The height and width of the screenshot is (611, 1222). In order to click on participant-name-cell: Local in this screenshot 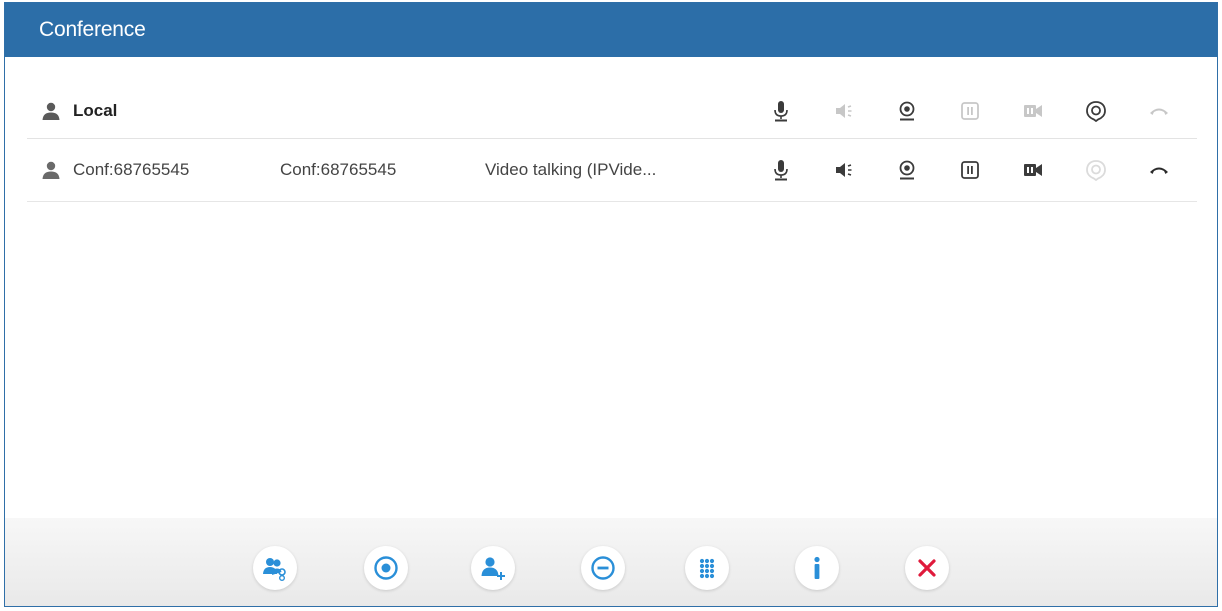, I will do `click(79, 110)`.